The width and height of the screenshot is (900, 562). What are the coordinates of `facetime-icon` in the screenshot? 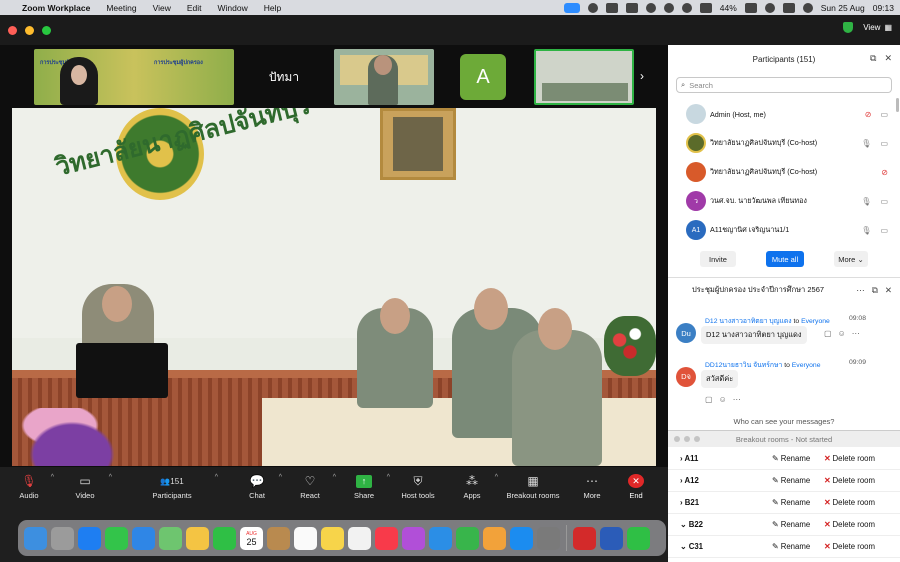 It's located at (224, 538).